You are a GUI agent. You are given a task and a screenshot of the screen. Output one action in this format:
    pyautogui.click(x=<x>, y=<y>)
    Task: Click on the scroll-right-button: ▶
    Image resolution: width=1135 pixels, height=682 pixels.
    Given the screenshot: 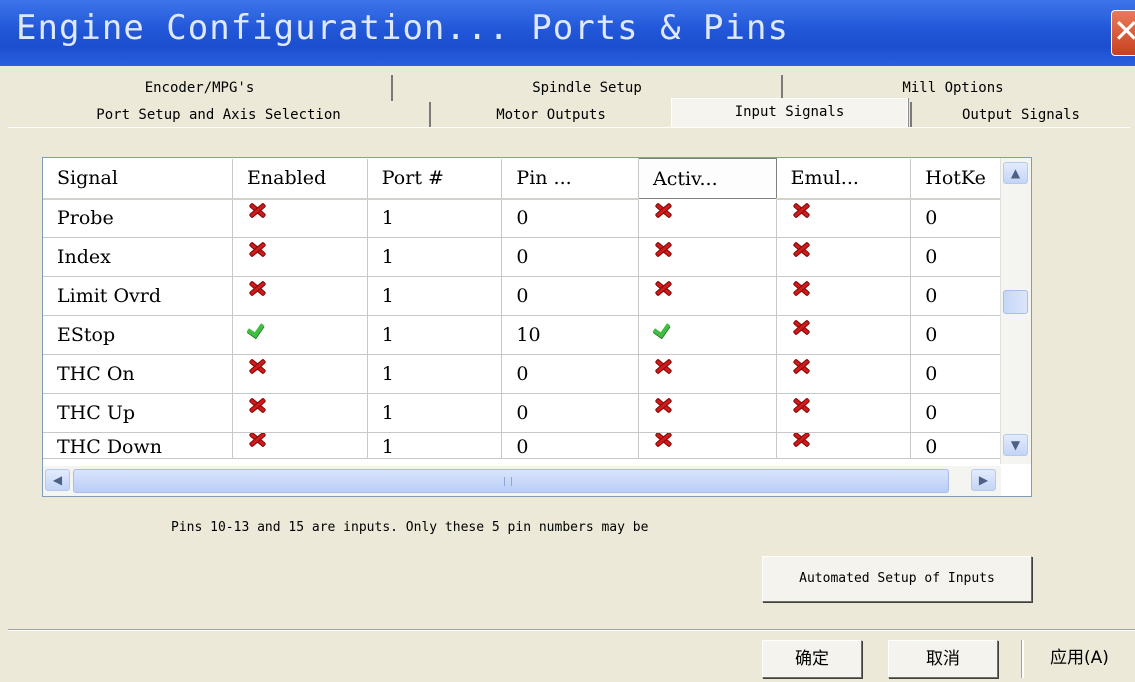 What is the action you would take?
    pyautogui.click(x=983, y=480)
    